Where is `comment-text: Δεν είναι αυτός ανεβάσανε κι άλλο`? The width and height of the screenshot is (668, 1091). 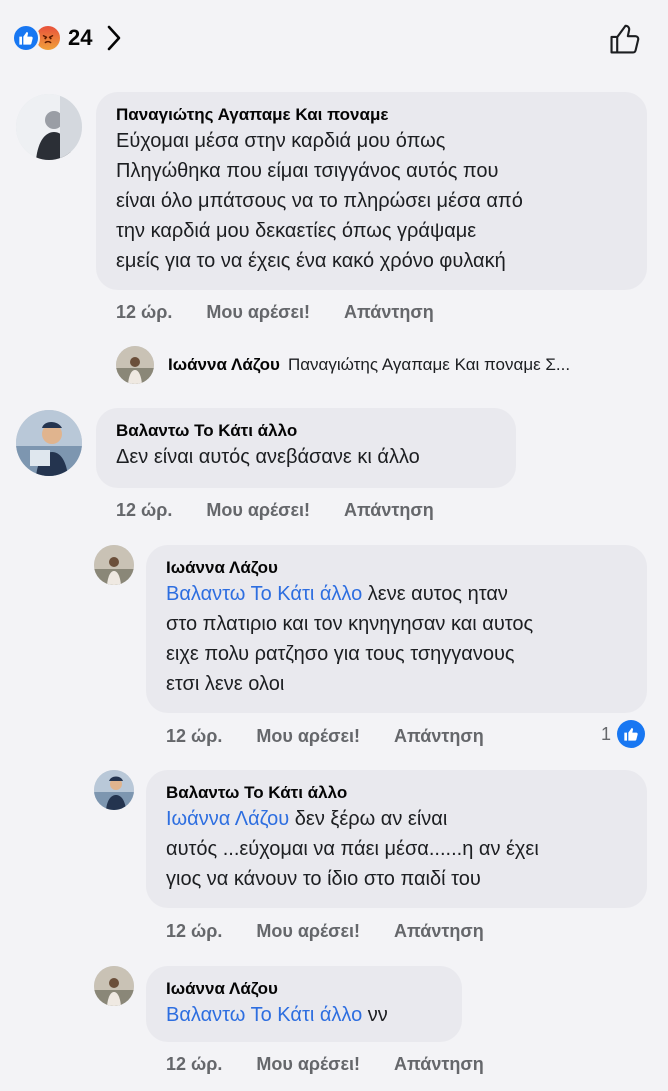
comment-text: Δεν είναι αυτός ανεβάσανε κι άλλο is located at coordinates (268, 457).